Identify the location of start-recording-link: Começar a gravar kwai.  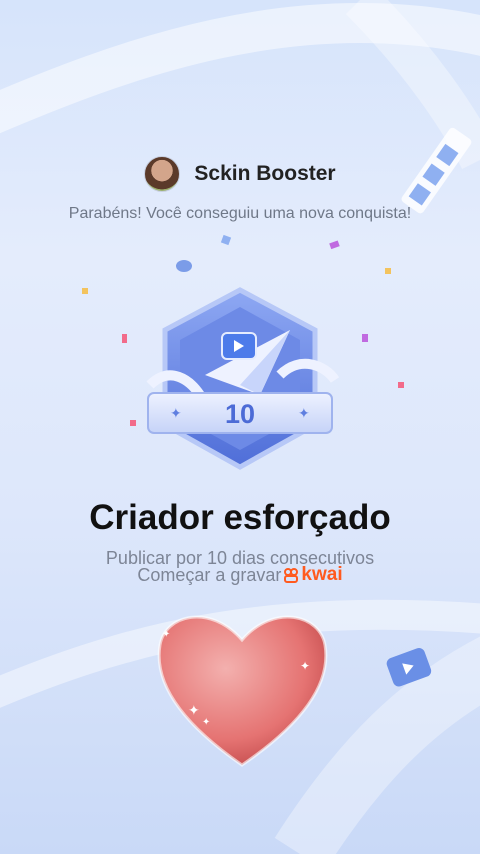
(240, 575).